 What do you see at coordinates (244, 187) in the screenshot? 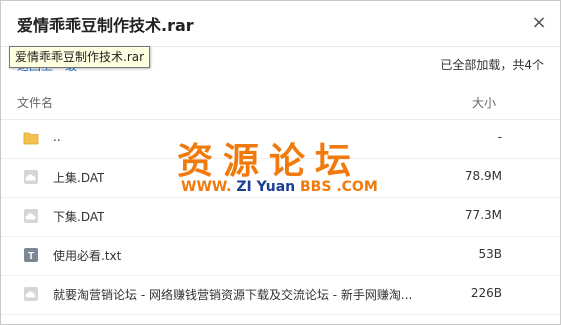
I see `watermark-url-zi: ZI` at bounding box center [244, 187].